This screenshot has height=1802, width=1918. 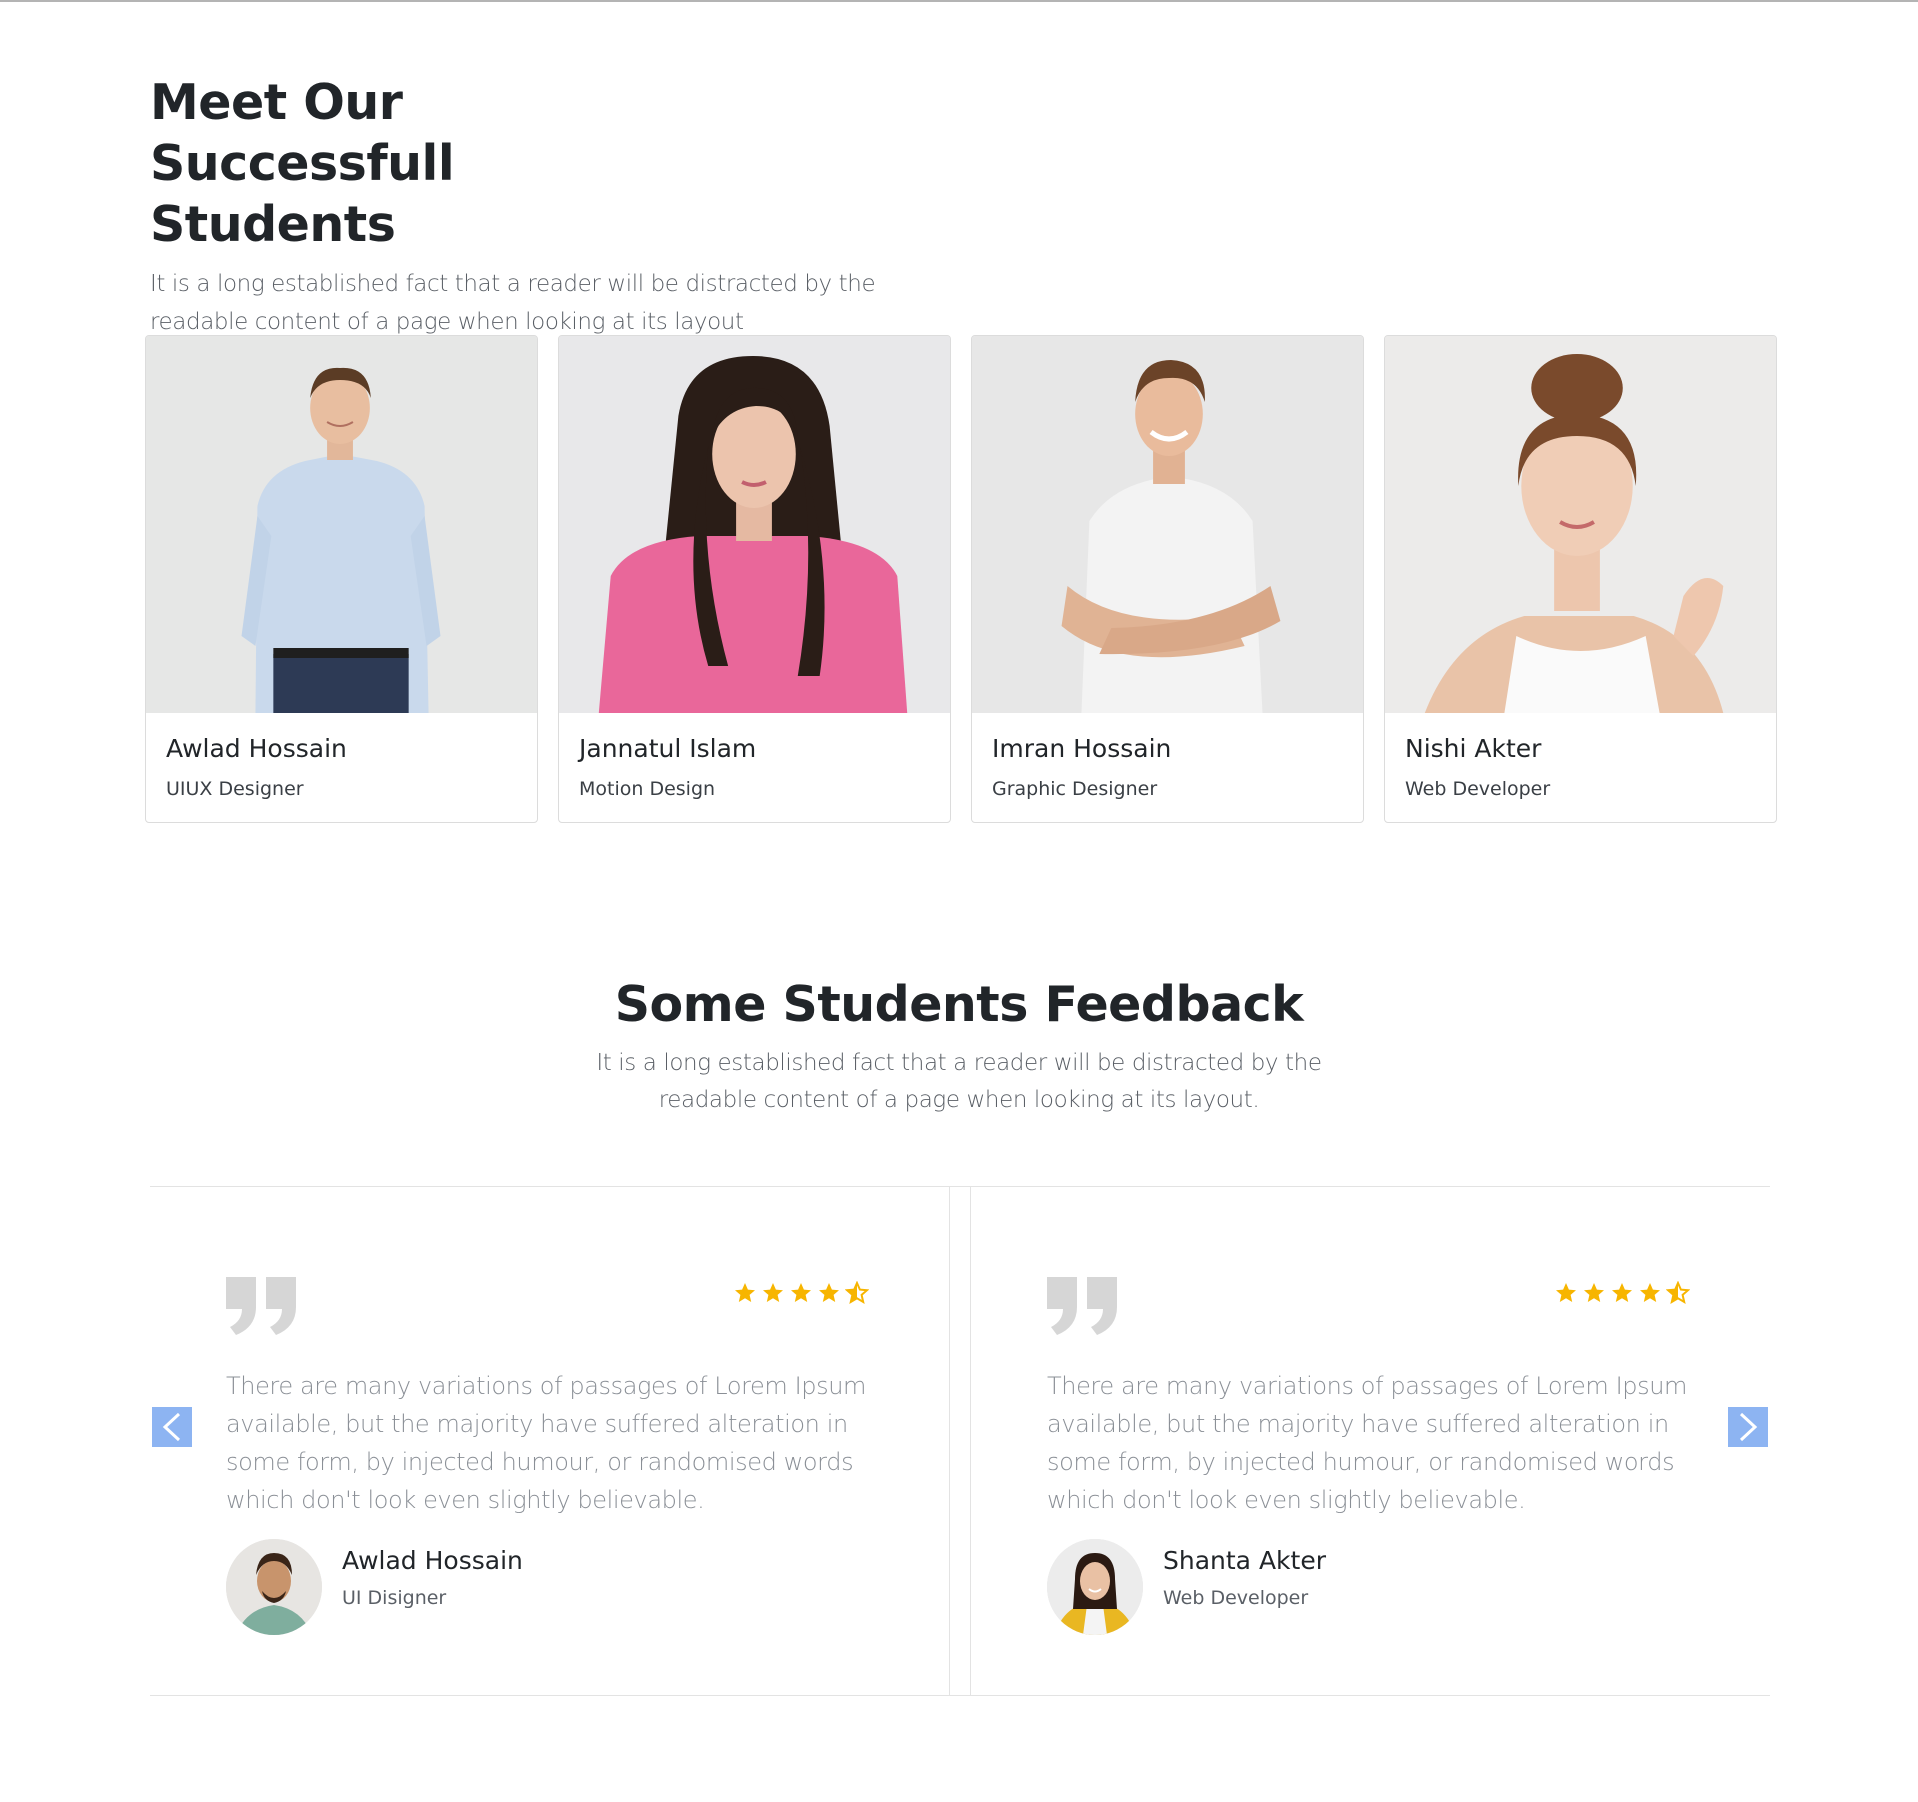 I want to click on student-card: Awlad Hossain UIUX Designer, so click(x=341, y=579).